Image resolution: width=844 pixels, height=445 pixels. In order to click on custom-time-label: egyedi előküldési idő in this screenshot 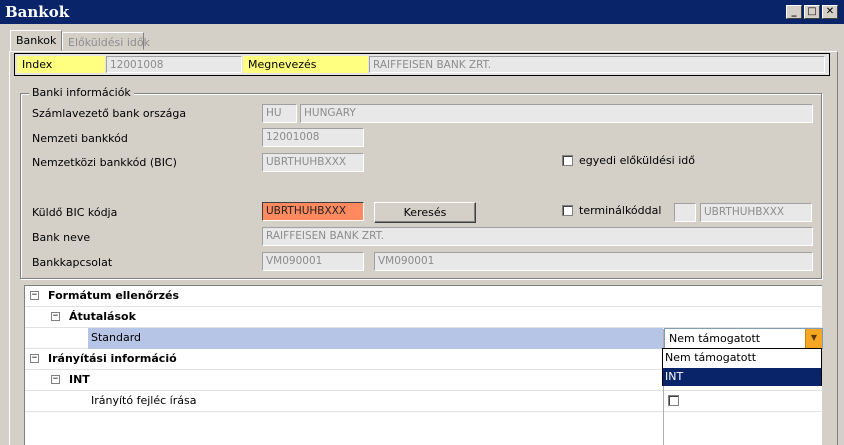, I will do `click(637, 160)`.